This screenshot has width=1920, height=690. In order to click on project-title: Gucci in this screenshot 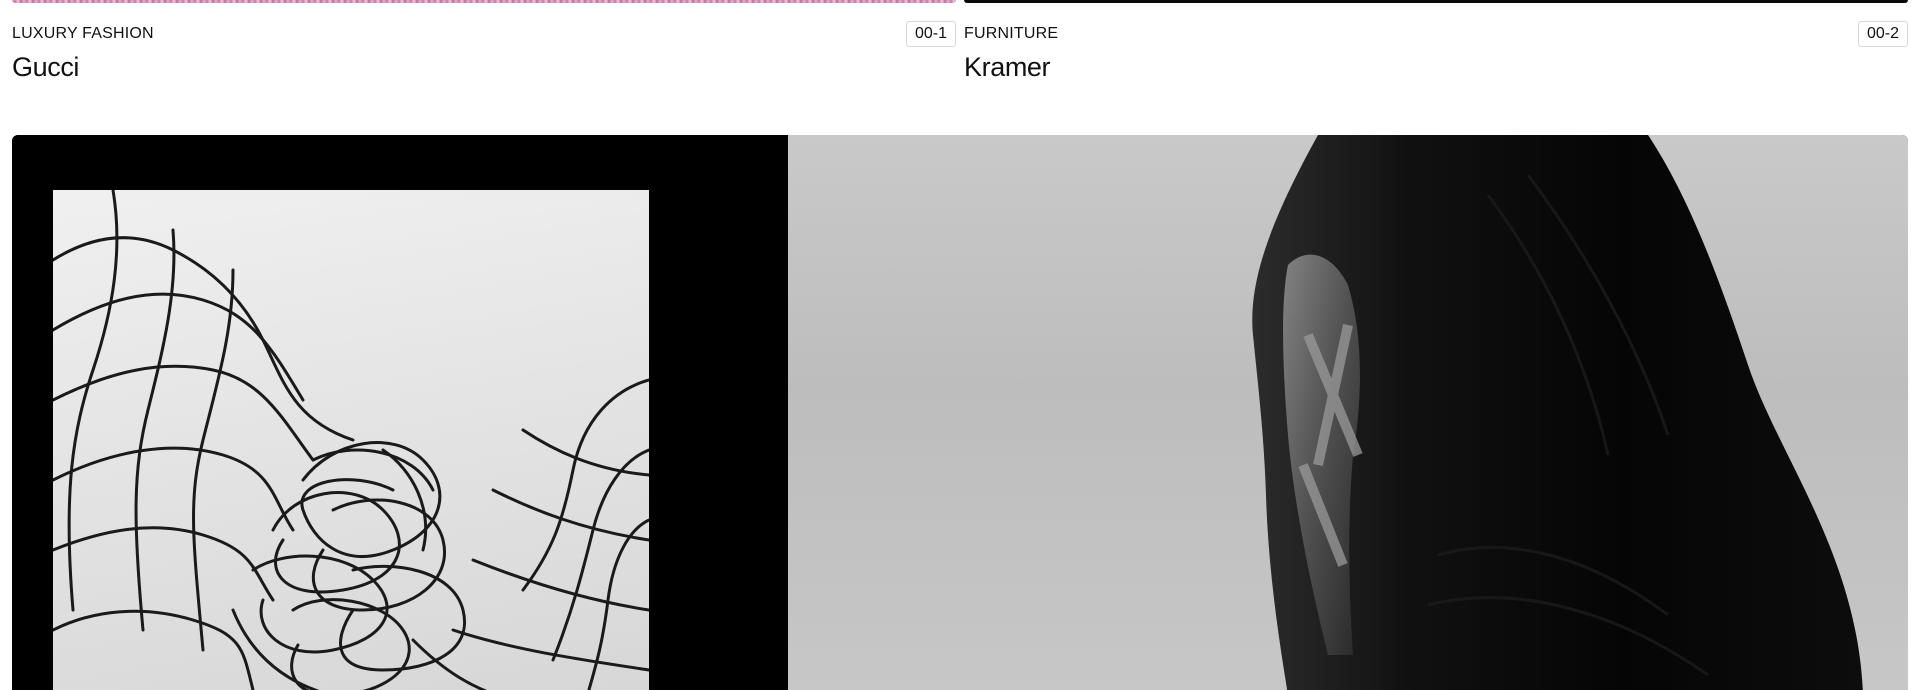, I will do `click(45, 67)`.